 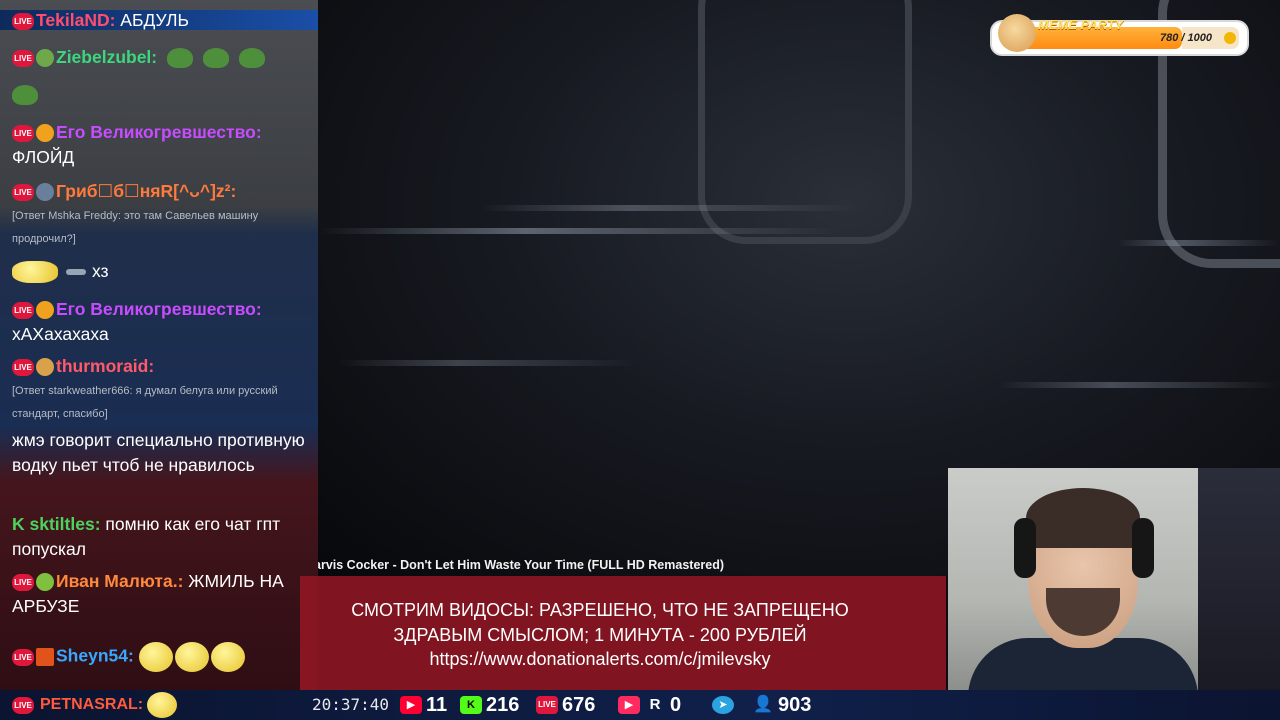 I want to click on rutube-count: 0, so click(x=676, y=705).